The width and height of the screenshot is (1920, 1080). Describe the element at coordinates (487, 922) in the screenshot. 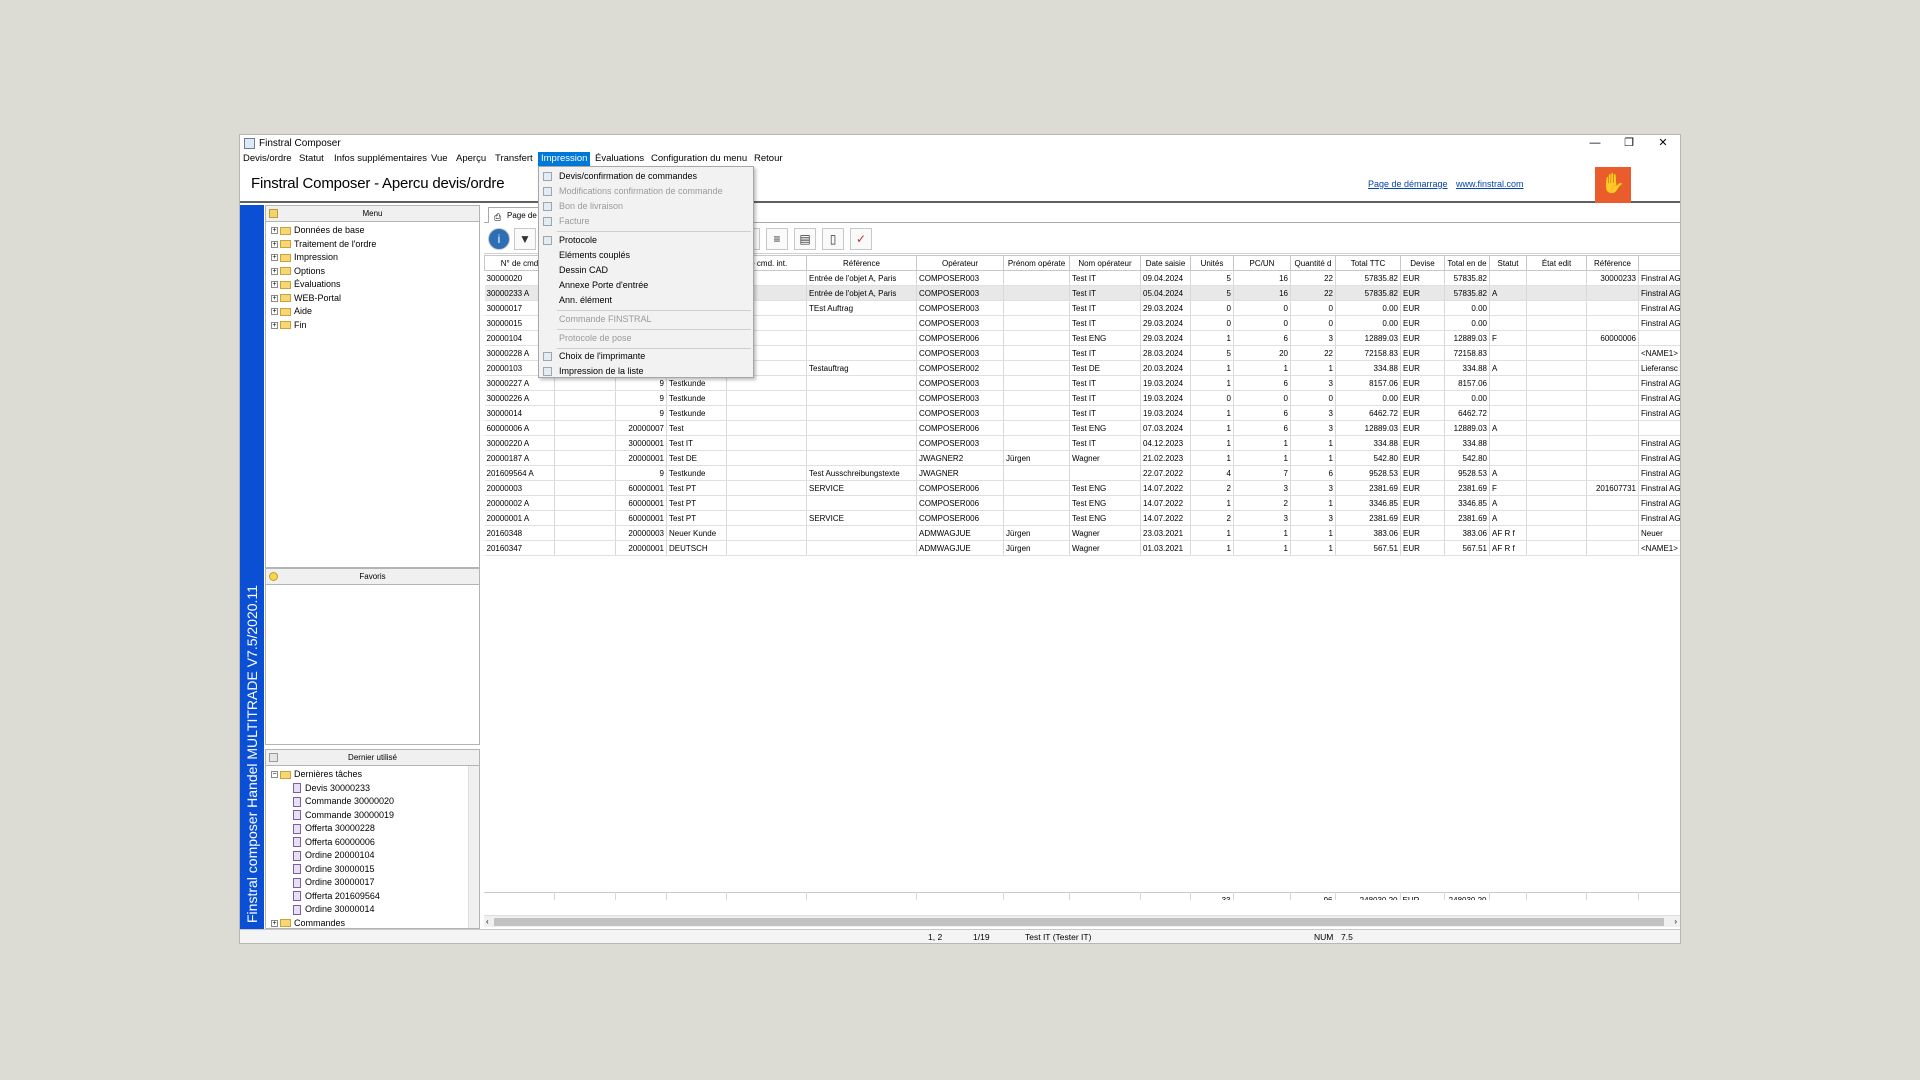

I see `scroll-left-icon: ‹` at that location.